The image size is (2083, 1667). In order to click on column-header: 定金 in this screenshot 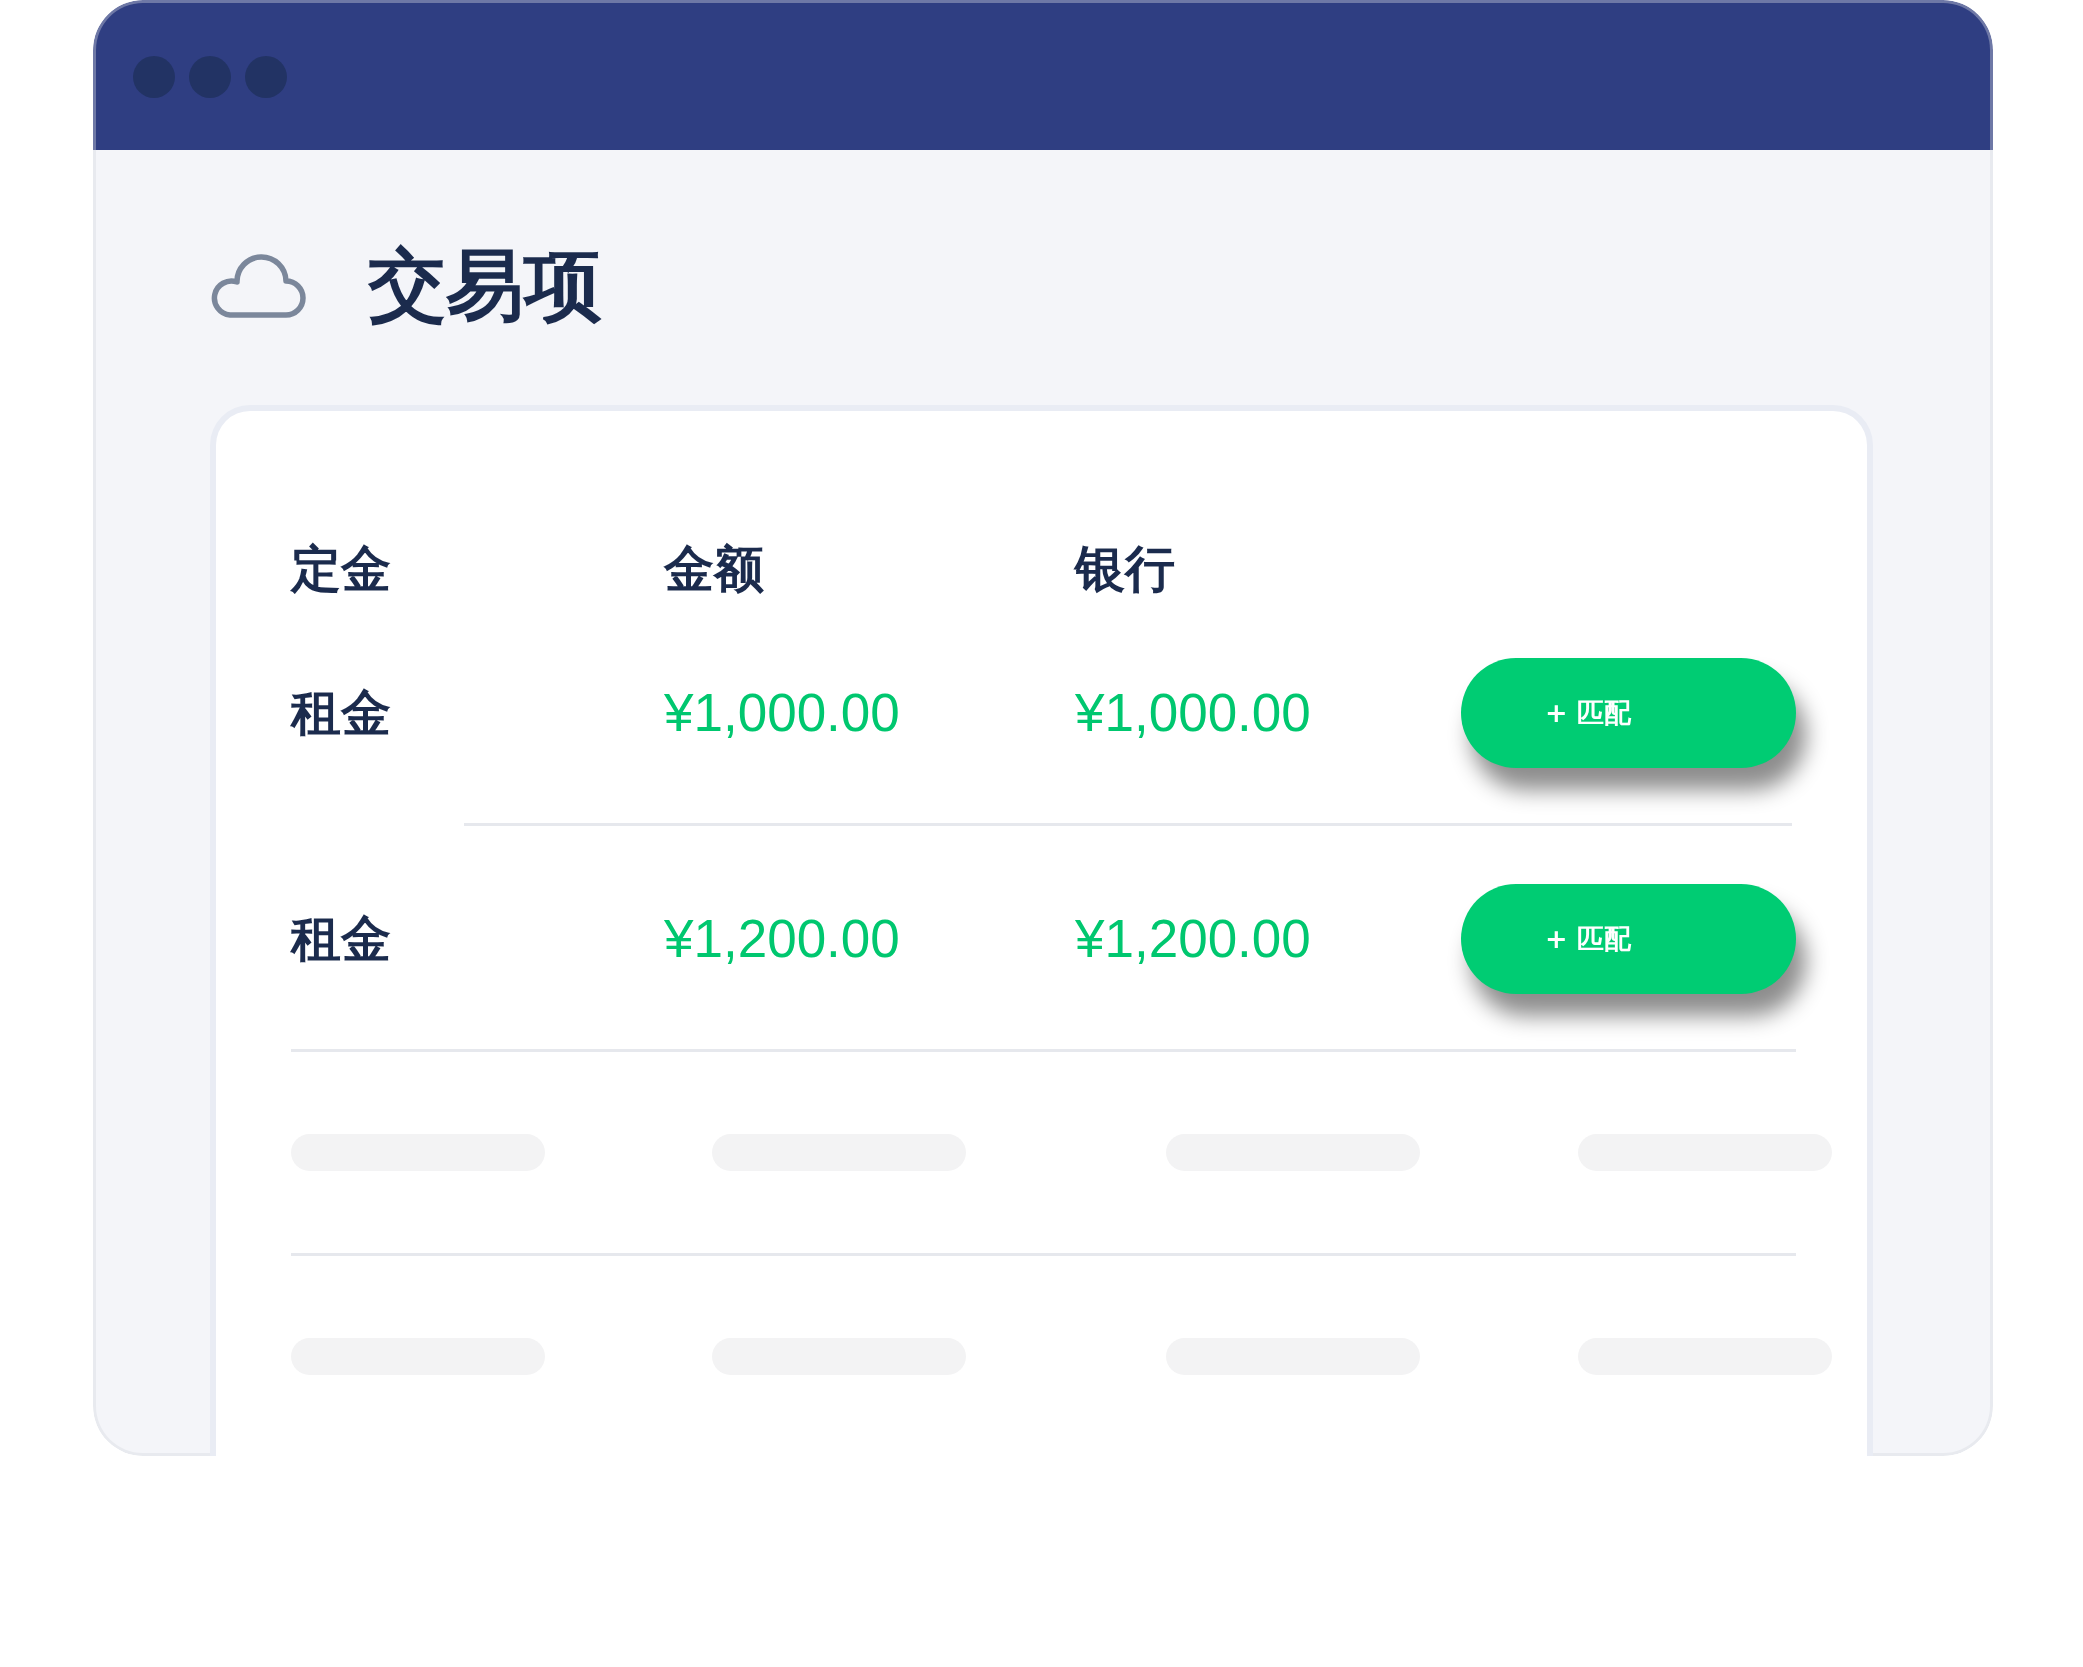, I will do `click(341, 569)`.